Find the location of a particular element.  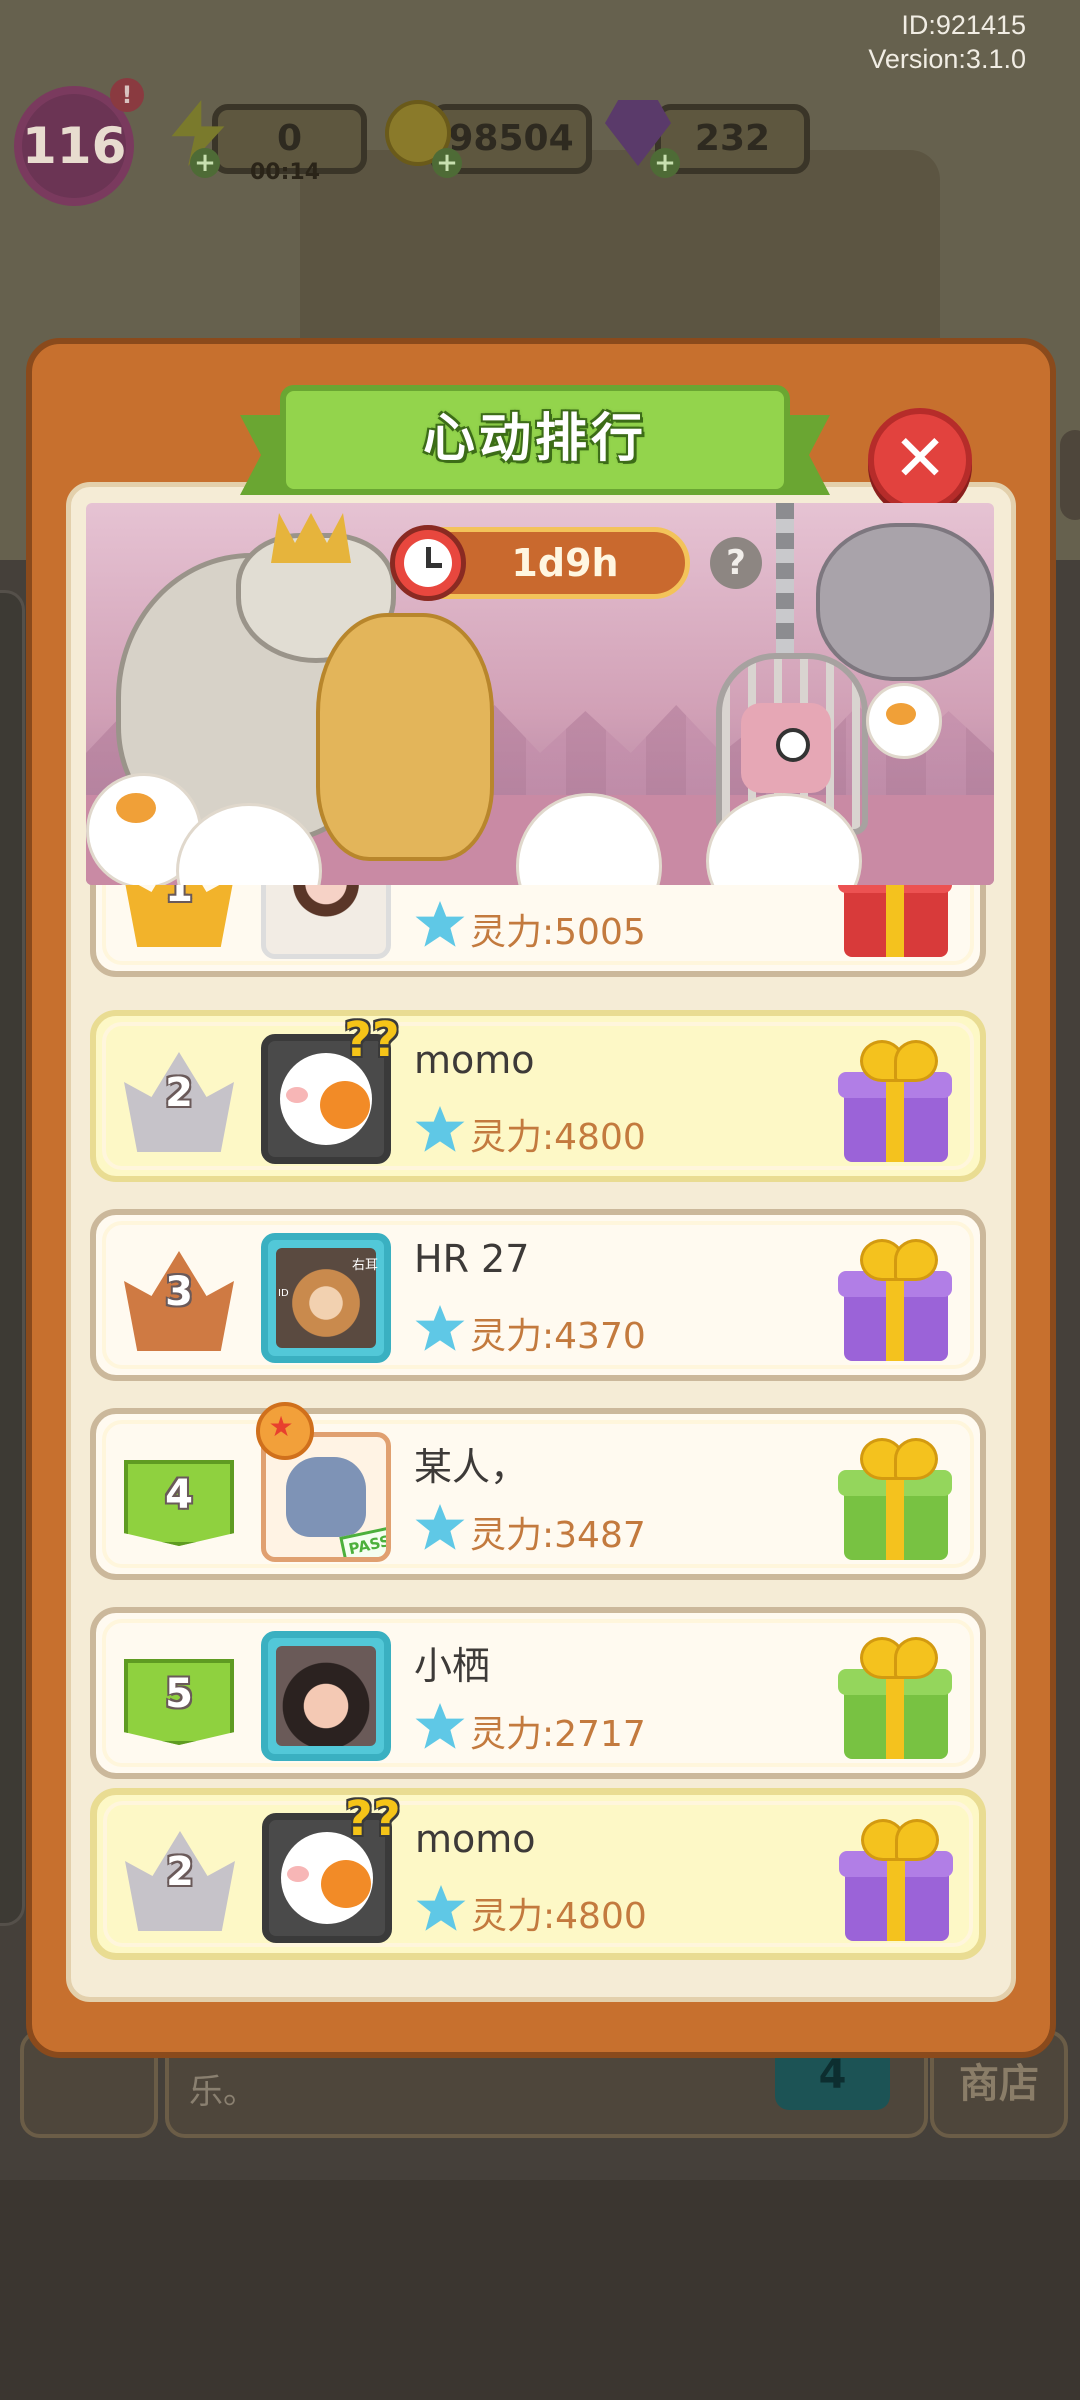

banner-plate: 心动排行 is located at coordinates (535, 440).